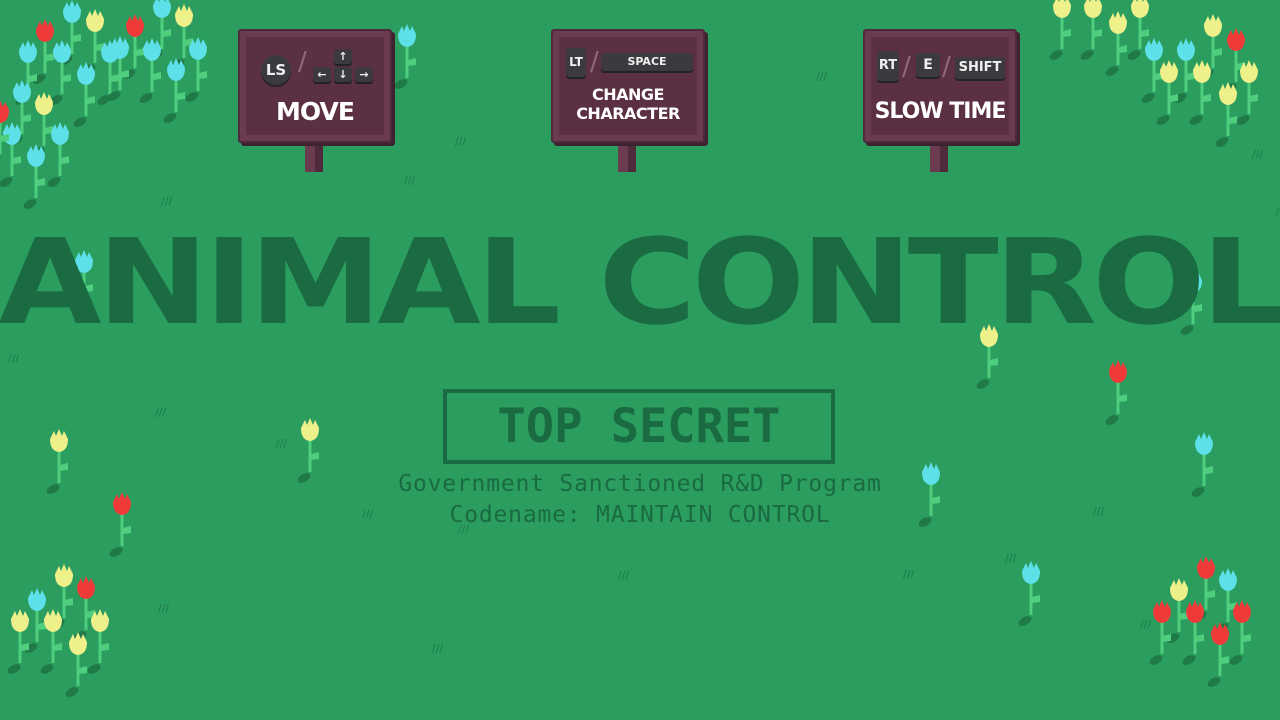 The height and width of the screenshot is (720, 1280). What do you see at coordinates (640, 484) in the screenshot?
I see `program-description: Government Sanctioned R&D Program` at bounding box center [640, 484].